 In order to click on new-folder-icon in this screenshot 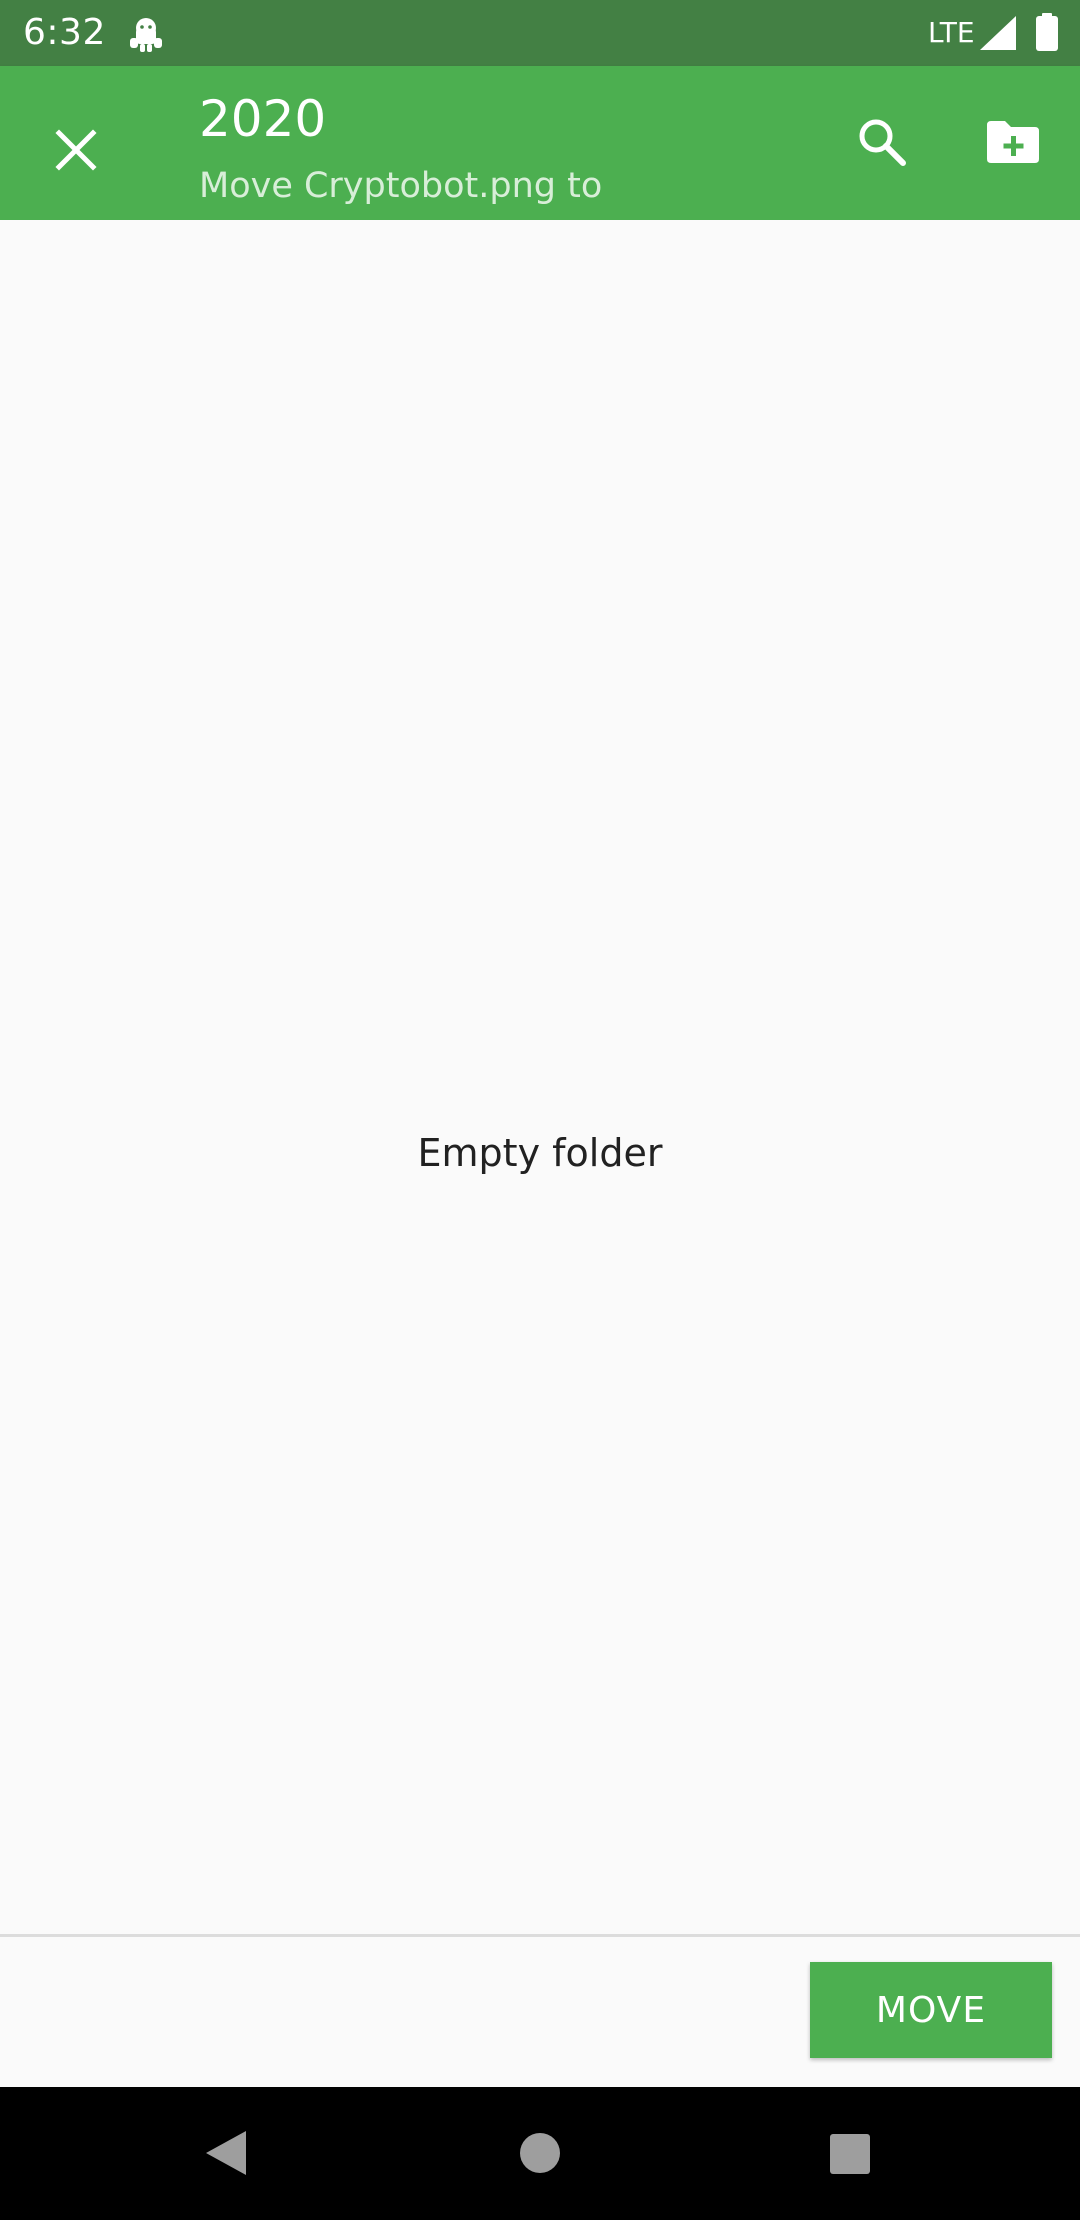, I will do `click(1013, 142)`.